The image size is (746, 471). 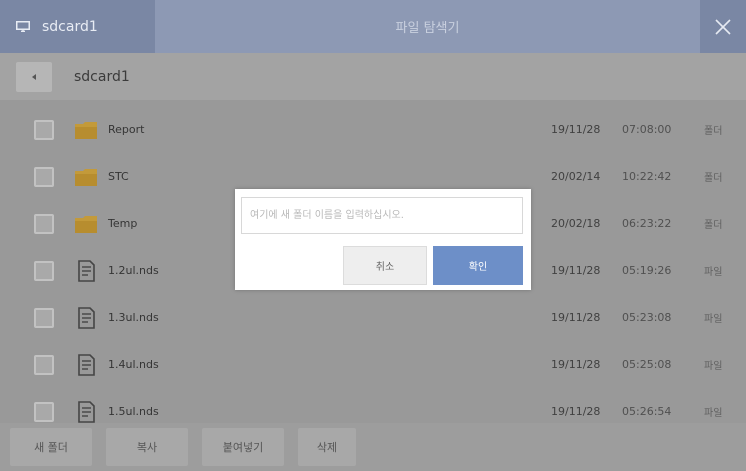 I want to click on bottom-toolbar: 새 폴더 복사 붙여넣기 삭제, so click(x=373, y=447).